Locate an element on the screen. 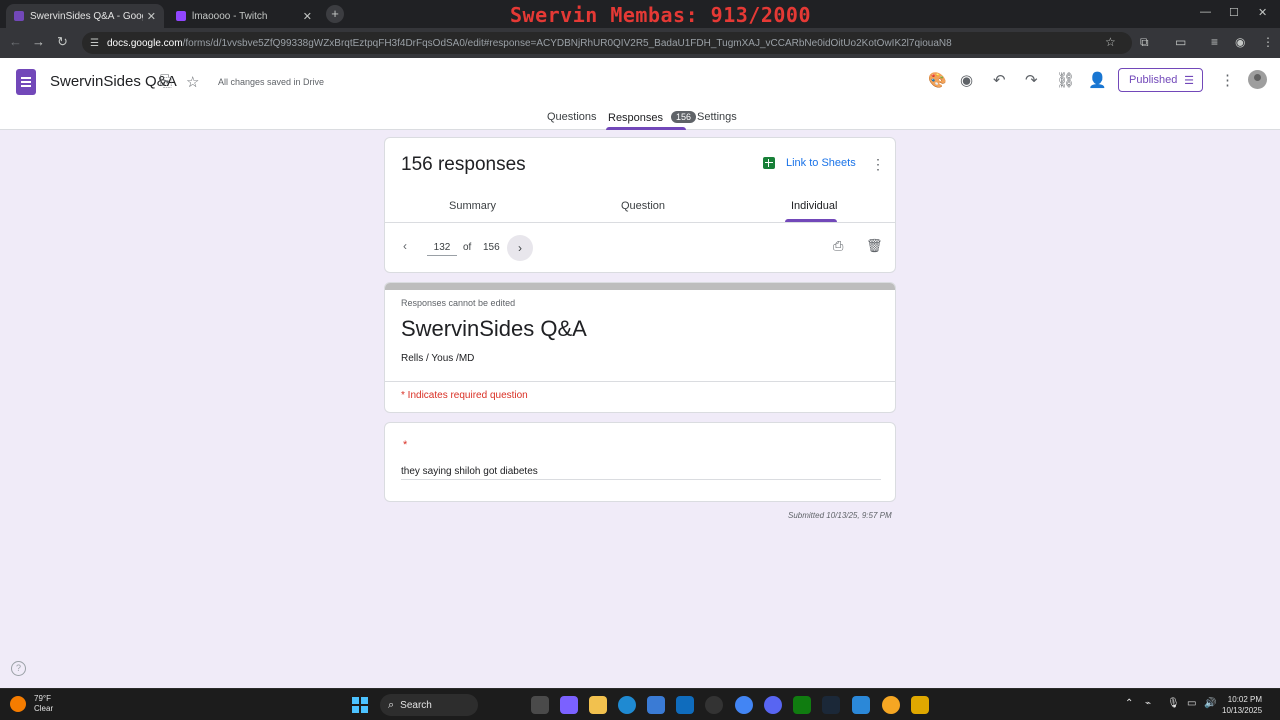 The height and width of the screenshot is (720, 1280). tab-twitch: lmaoooo - Twitch ✕ is located at coordinates (244, 16).